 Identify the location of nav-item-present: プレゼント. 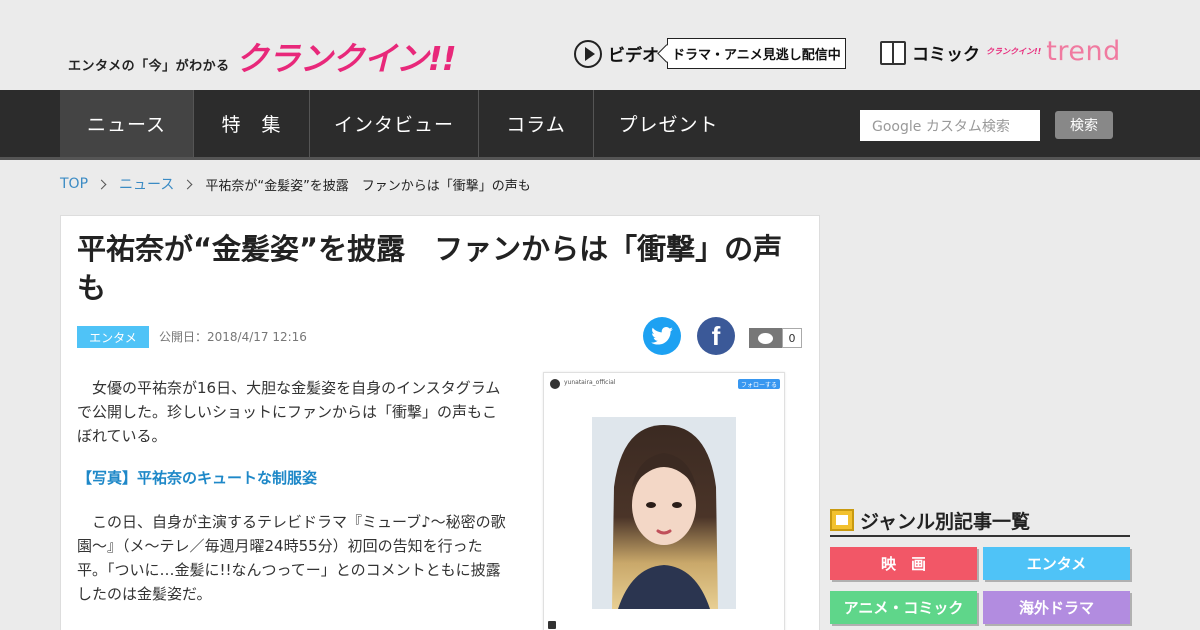
(668, 123).